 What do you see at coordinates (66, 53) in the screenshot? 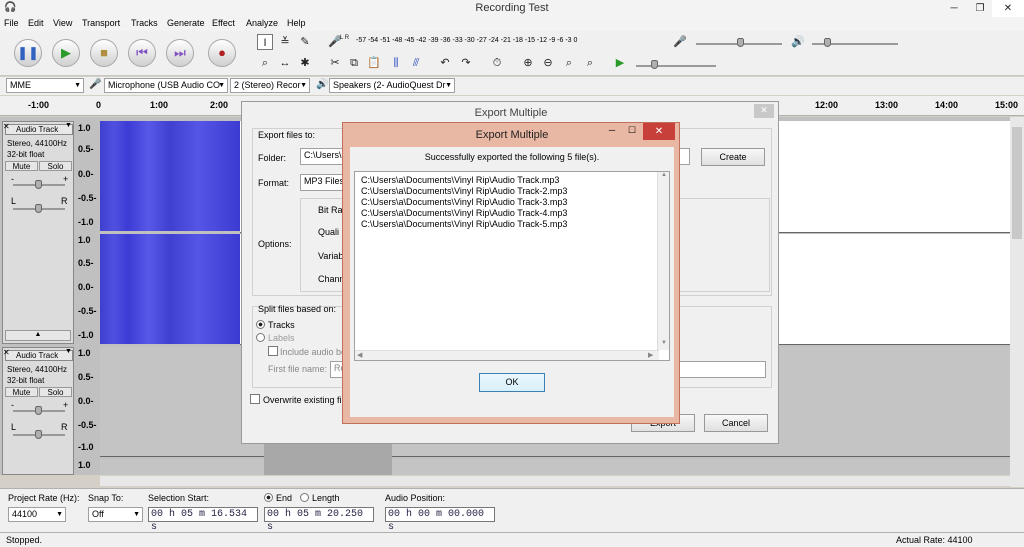
I see `play-button: ▶` at bounding box center [66, 53].